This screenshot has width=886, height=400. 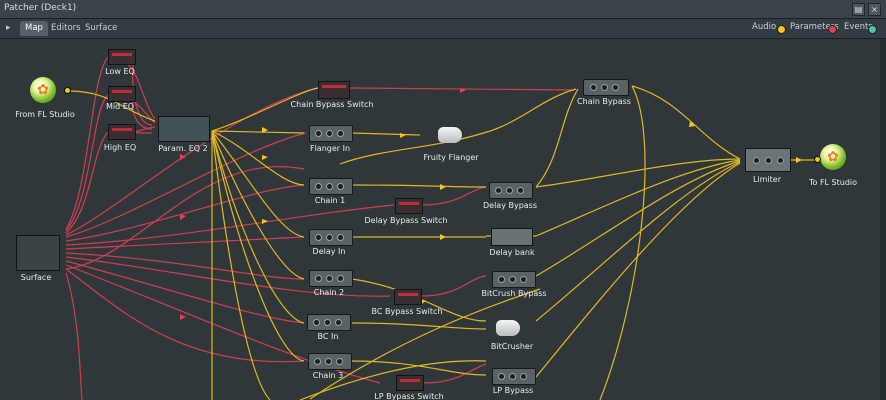 I want to click on tab-surface: Surface, so click(x=101, y=28).